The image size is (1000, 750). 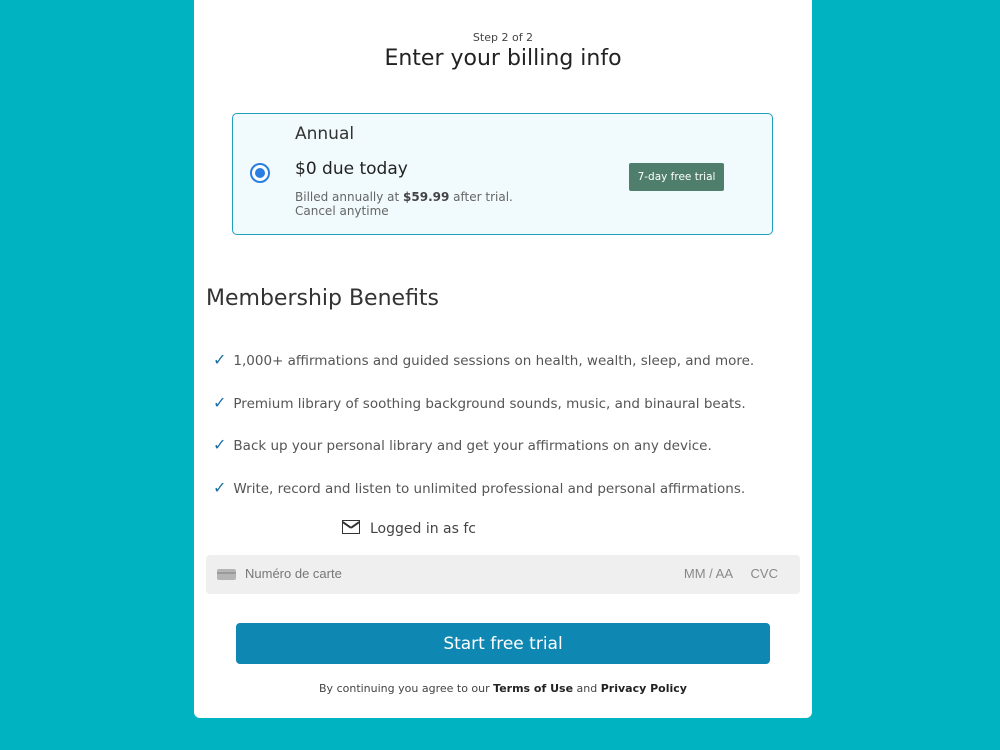 I want to click on terms-of-use-link: Terms of Use, so click(x=533, y=688).